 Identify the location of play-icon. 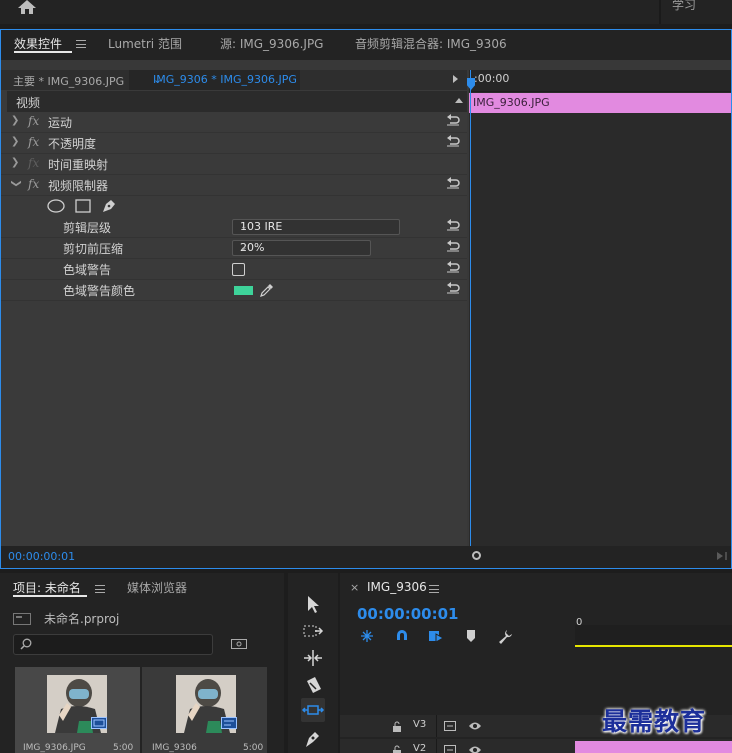
(455, 79).